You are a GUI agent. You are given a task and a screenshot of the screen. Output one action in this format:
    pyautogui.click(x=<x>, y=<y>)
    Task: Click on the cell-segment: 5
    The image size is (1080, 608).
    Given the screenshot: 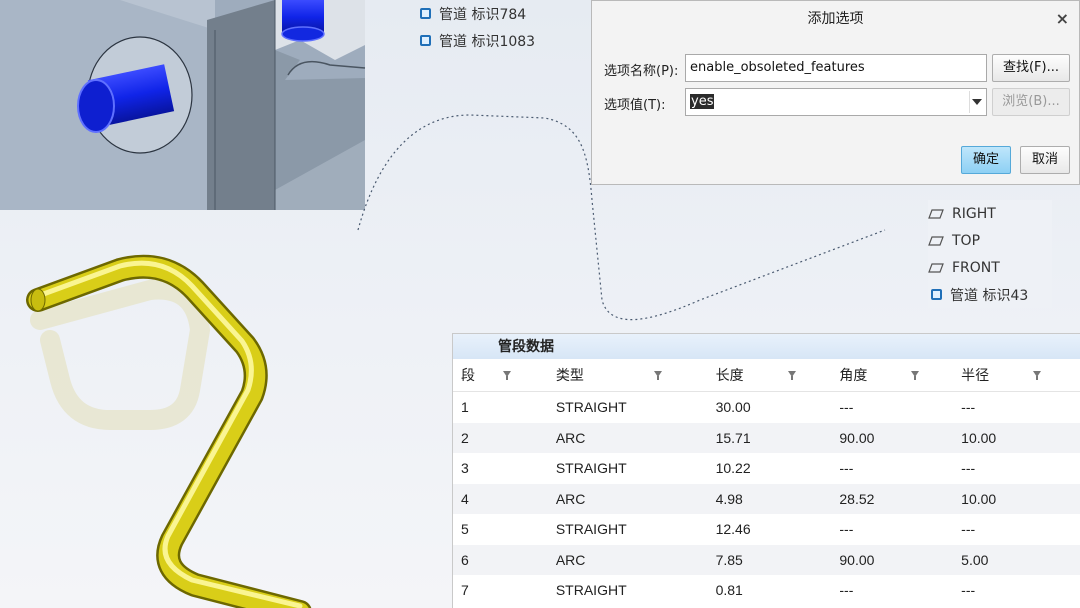 What is the action you would take?
    pyautogui.click(x=465, y=529)
    